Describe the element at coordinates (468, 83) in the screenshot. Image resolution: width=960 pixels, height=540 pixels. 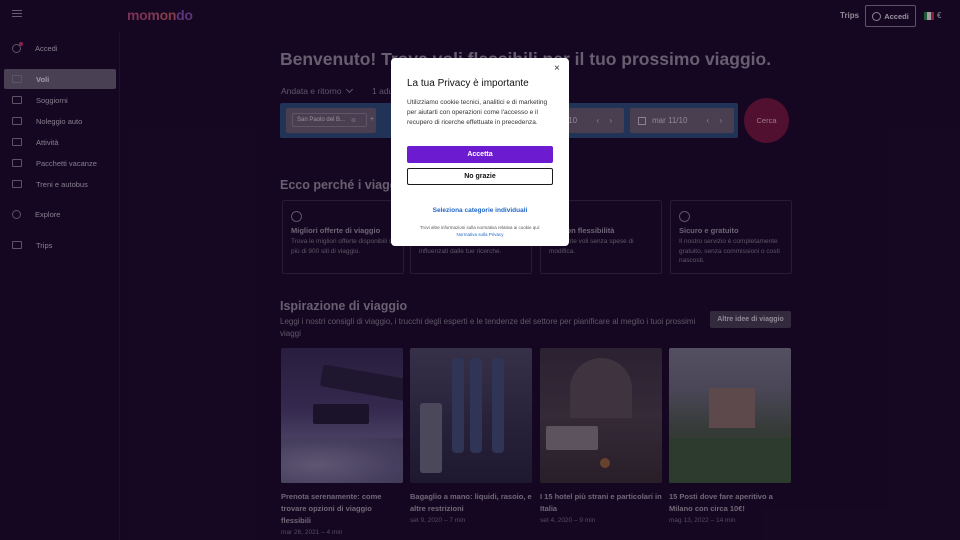
I see `modal-title: La tua Privacy è importante` at that location.